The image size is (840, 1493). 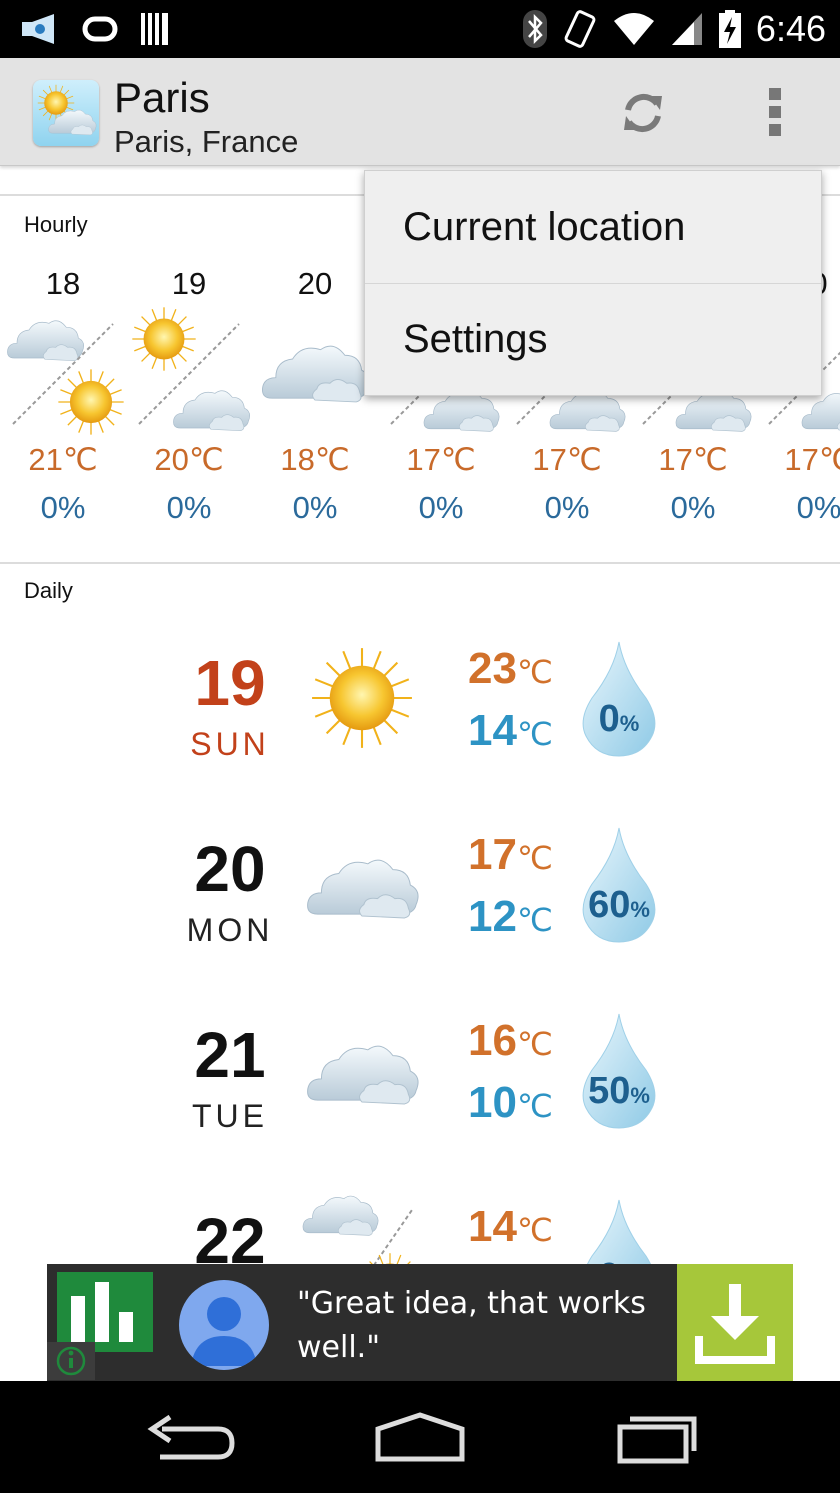 What do you see at coordinates (66, 378) in the screenshot?
I see `cloud-then-sun-icon` at bounding box center [66, 378].